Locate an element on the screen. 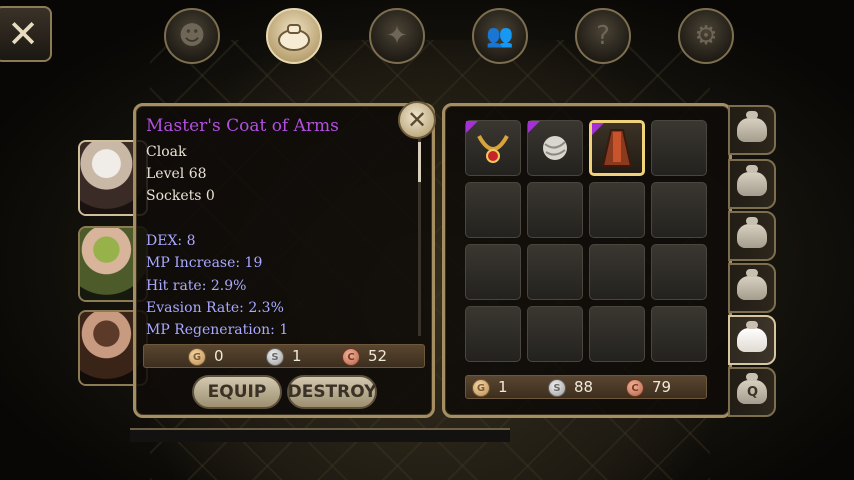  item-price-gold: 0 is located at coordinates (219, 356).